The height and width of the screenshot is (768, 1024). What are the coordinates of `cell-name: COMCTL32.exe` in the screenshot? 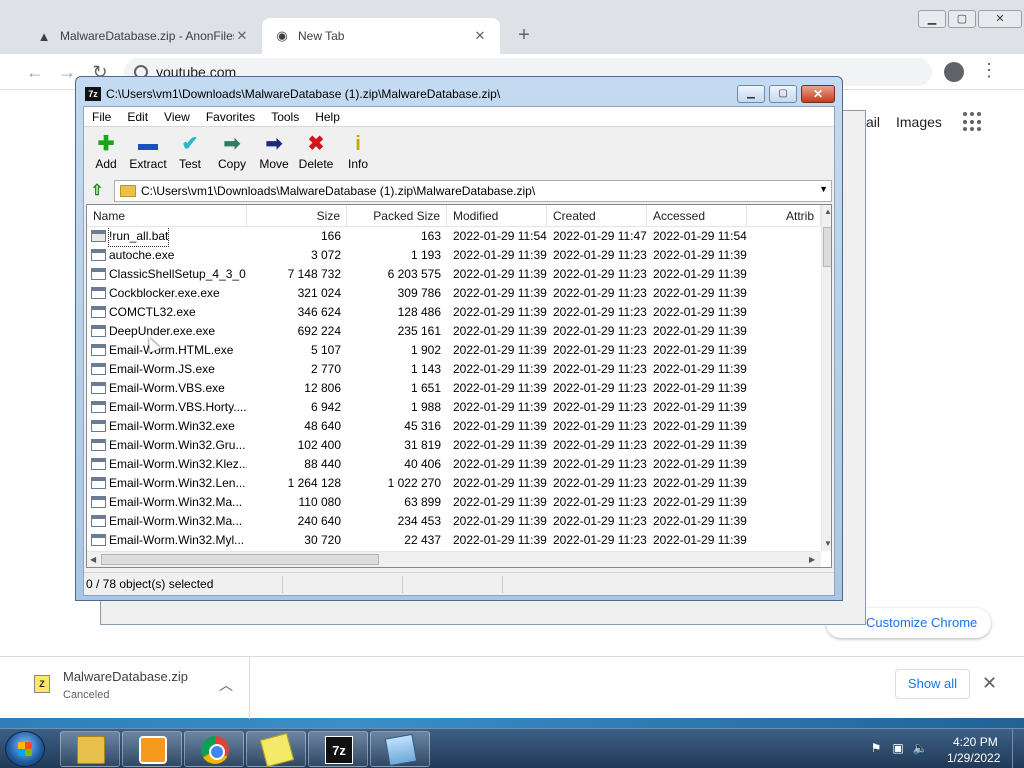 It's located at (152, 312).